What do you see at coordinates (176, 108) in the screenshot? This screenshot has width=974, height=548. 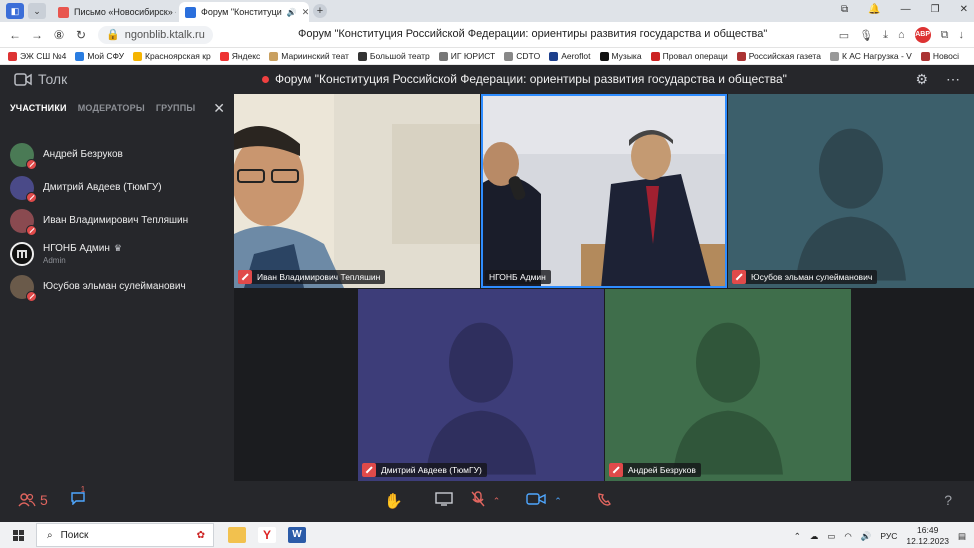 I see `tab-groups: ГРУППЫ` at bounding box center [176, 108].